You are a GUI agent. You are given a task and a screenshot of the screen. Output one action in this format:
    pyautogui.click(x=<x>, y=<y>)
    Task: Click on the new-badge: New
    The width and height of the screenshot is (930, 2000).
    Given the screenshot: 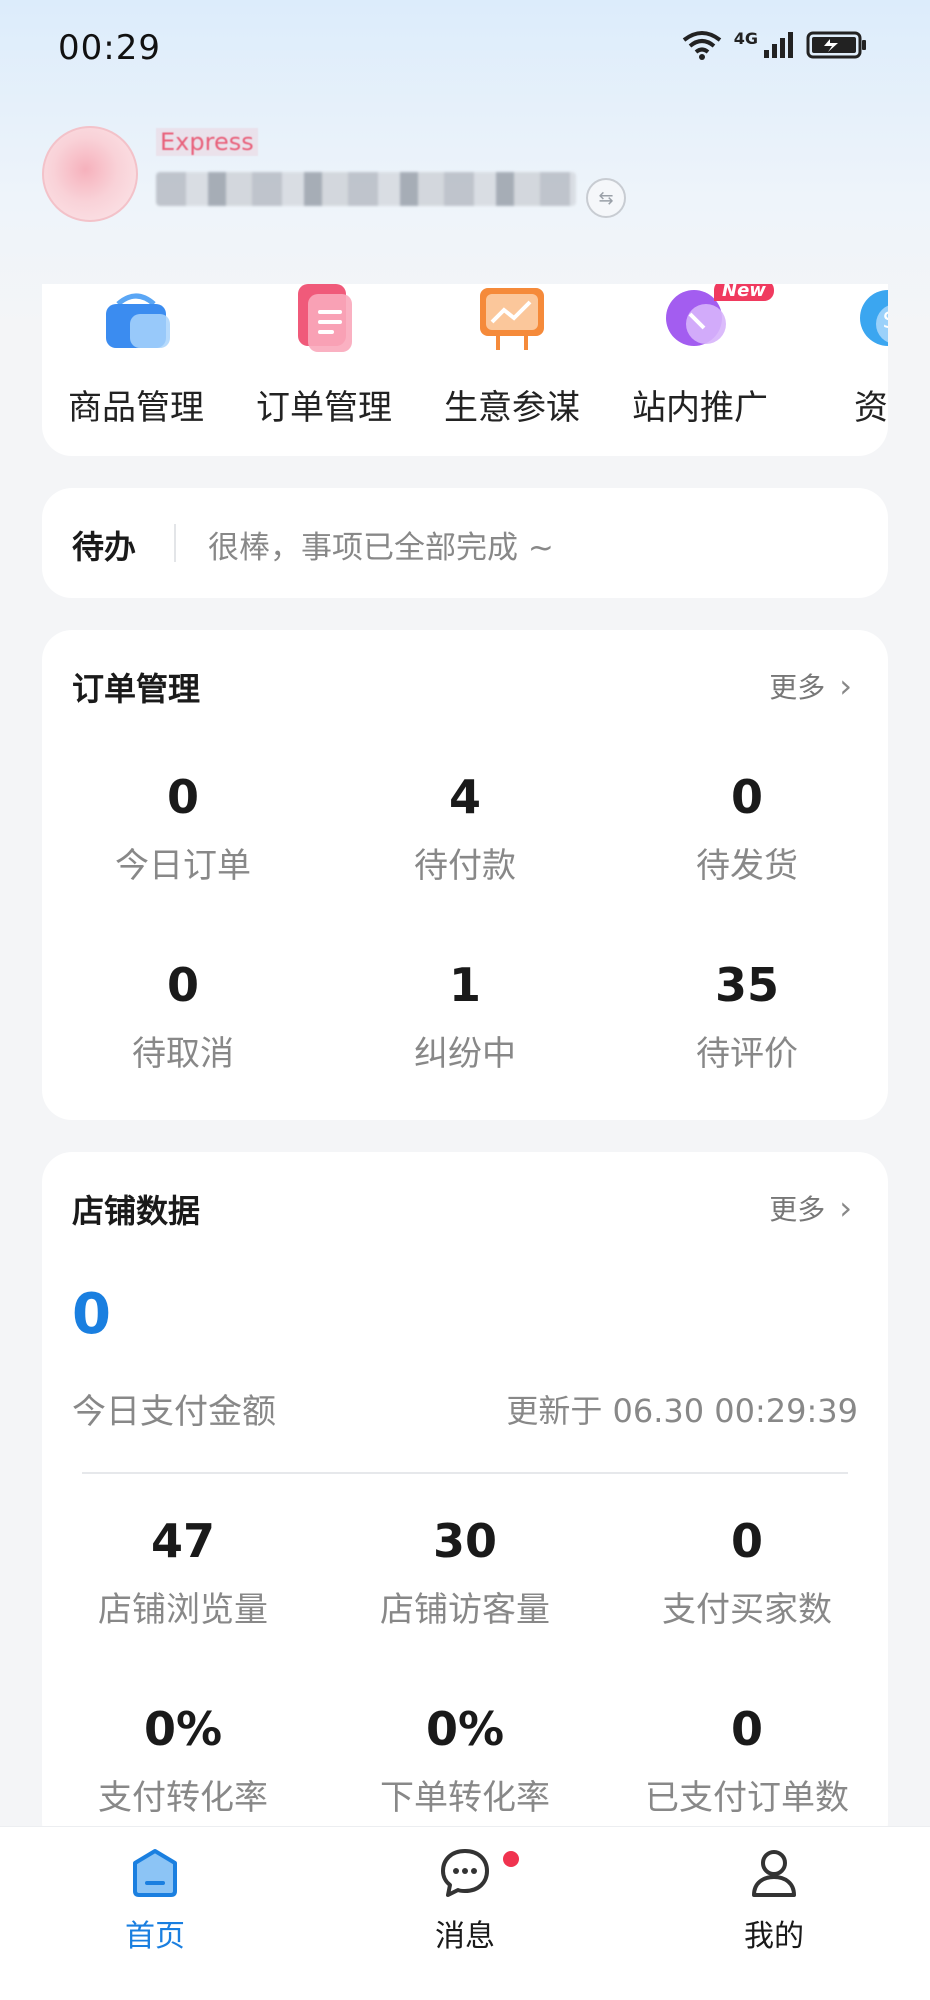 What is the action you would take?
    pyautogui.click(x=744, y=292)
    